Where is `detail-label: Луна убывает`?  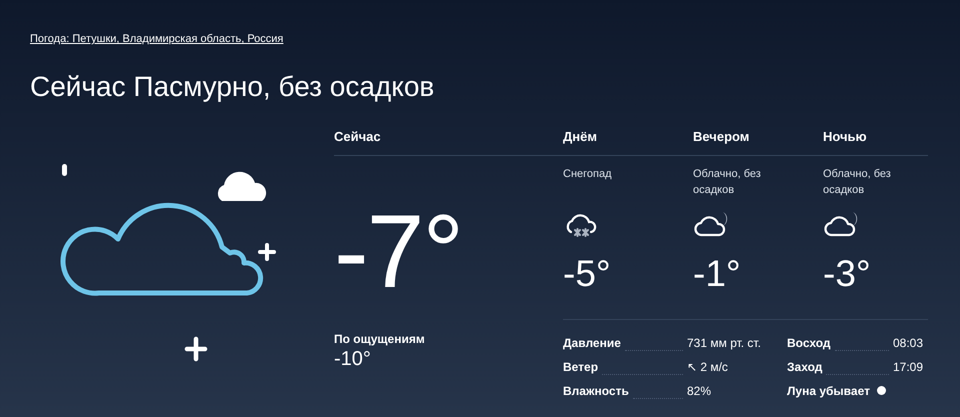
detail-label: Луна убывает is located at coordinates (828, 391).